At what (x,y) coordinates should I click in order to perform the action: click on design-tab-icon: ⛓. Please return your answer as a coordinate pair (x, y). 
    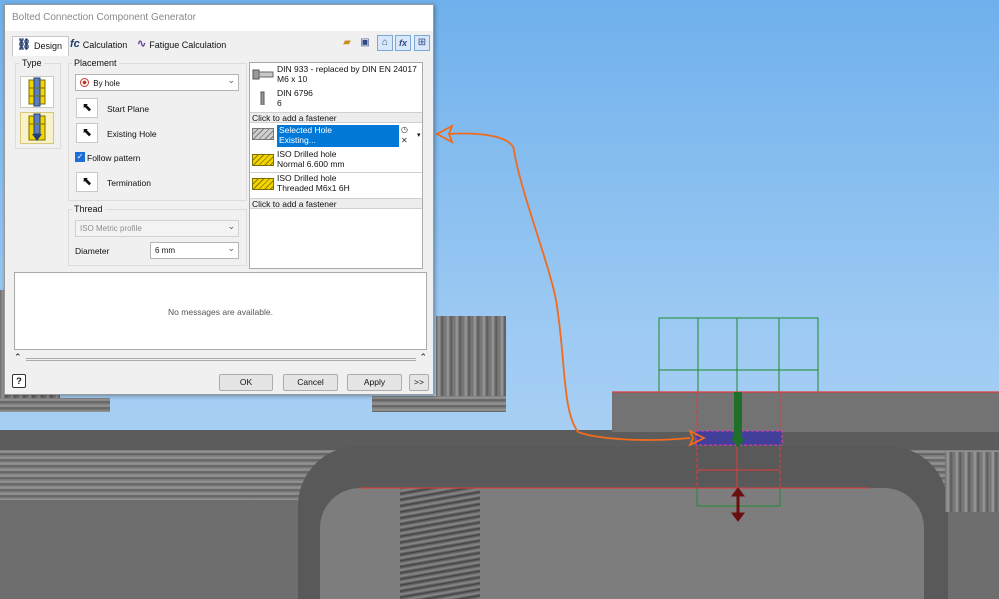
    Looking at the image, I should click on (24, 45).